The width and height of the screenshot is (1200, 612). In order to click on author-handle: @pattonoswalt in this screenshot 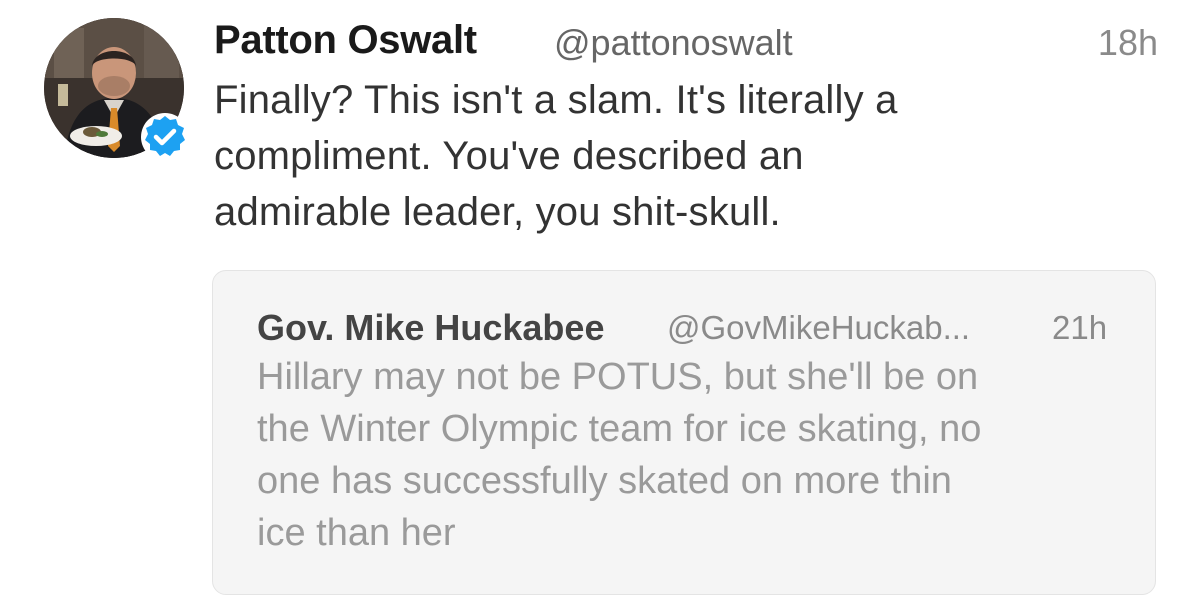, I will do `click(673, 43)`.